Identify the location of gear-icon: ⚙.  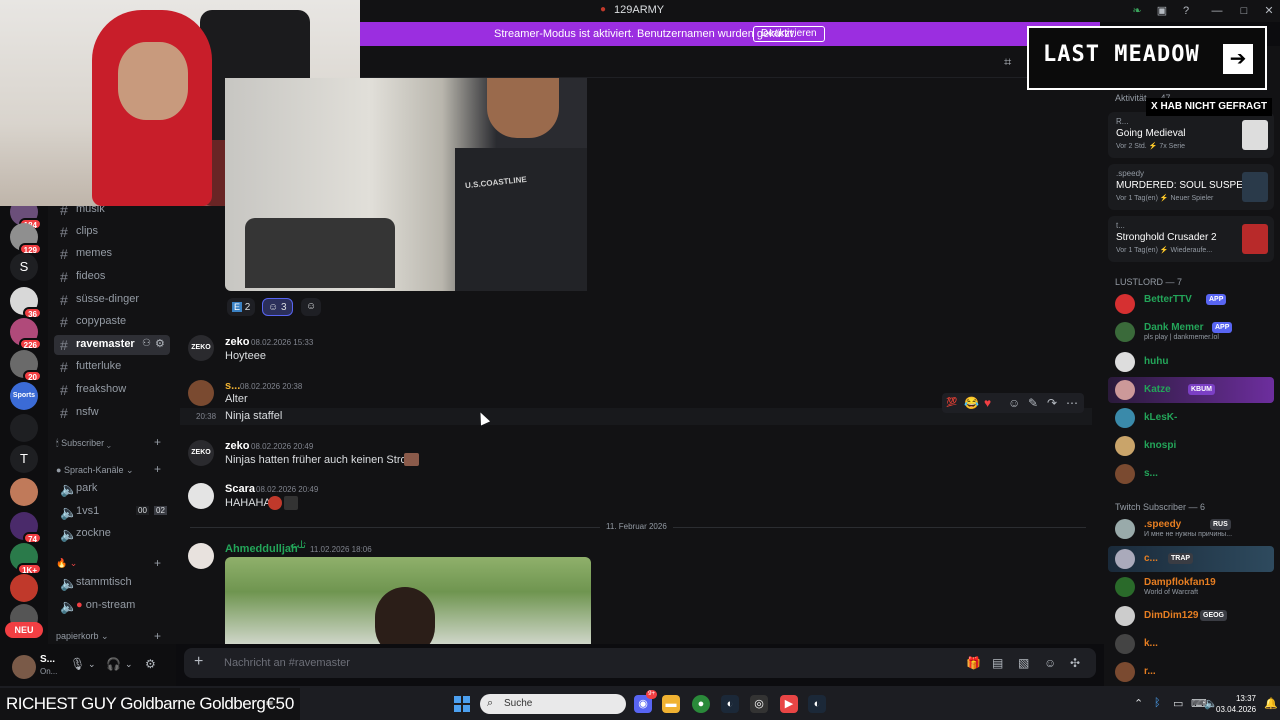
(150, 664).